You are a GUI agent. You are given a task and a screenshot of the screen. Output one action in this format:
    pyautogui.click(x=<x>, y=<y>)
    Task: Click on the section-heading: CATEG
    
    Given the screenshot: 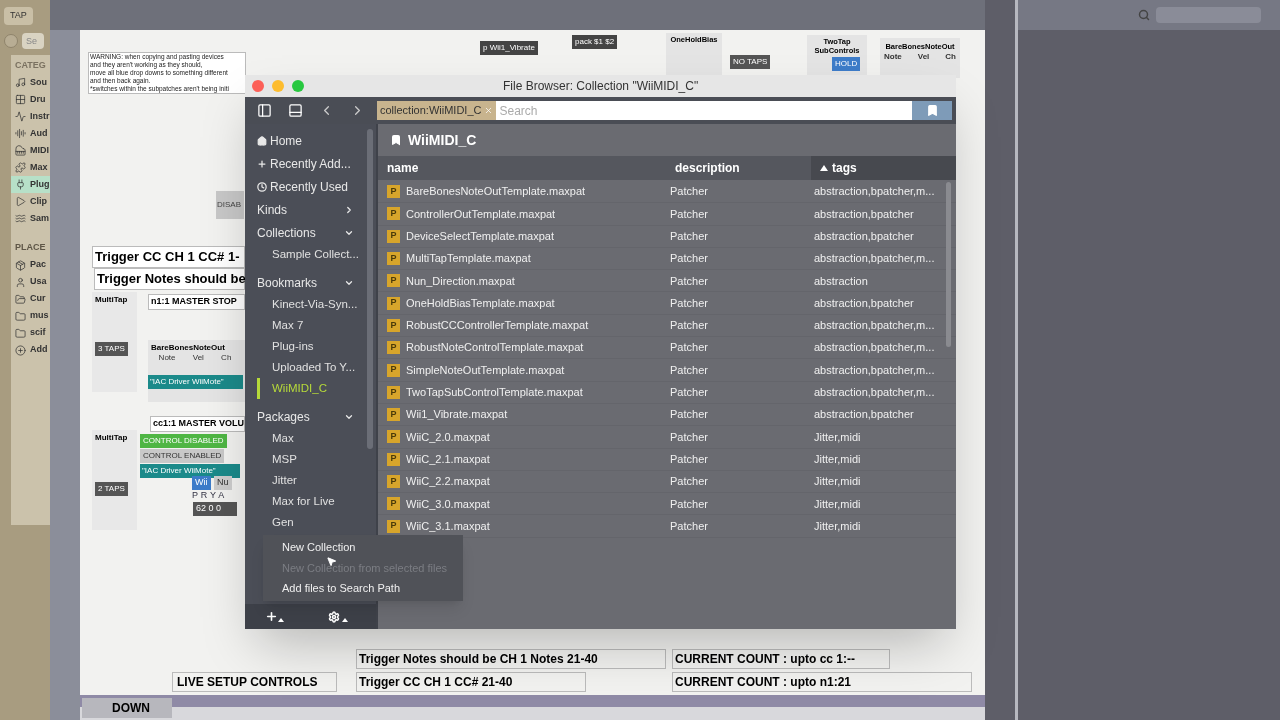 What is the action you would take?
    pyautogui.click(x=30, y=65)
    